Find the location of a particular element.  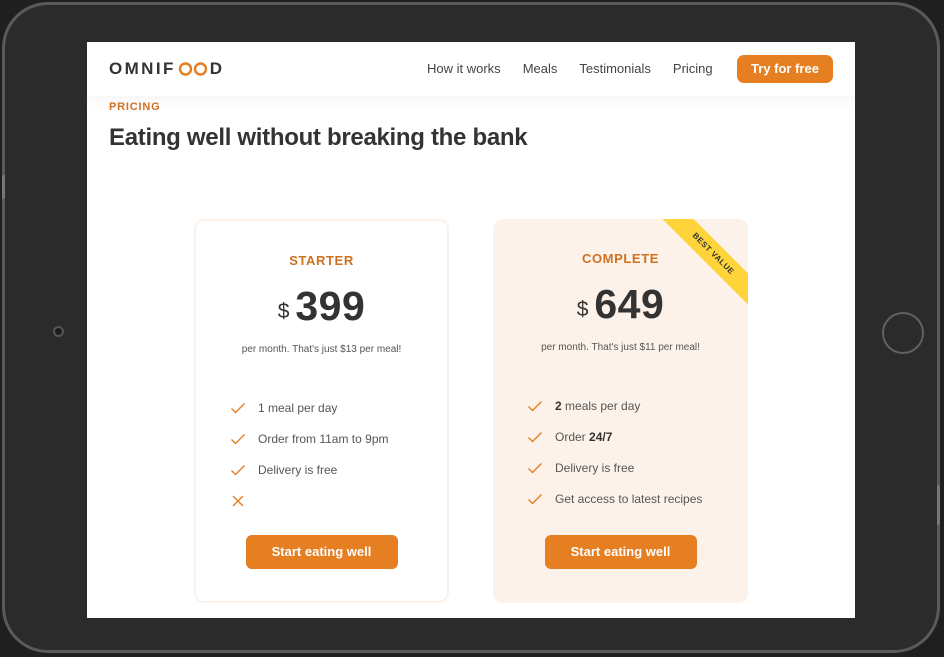

feature-item: 1 meal per day is located at coordinates (309, 407).